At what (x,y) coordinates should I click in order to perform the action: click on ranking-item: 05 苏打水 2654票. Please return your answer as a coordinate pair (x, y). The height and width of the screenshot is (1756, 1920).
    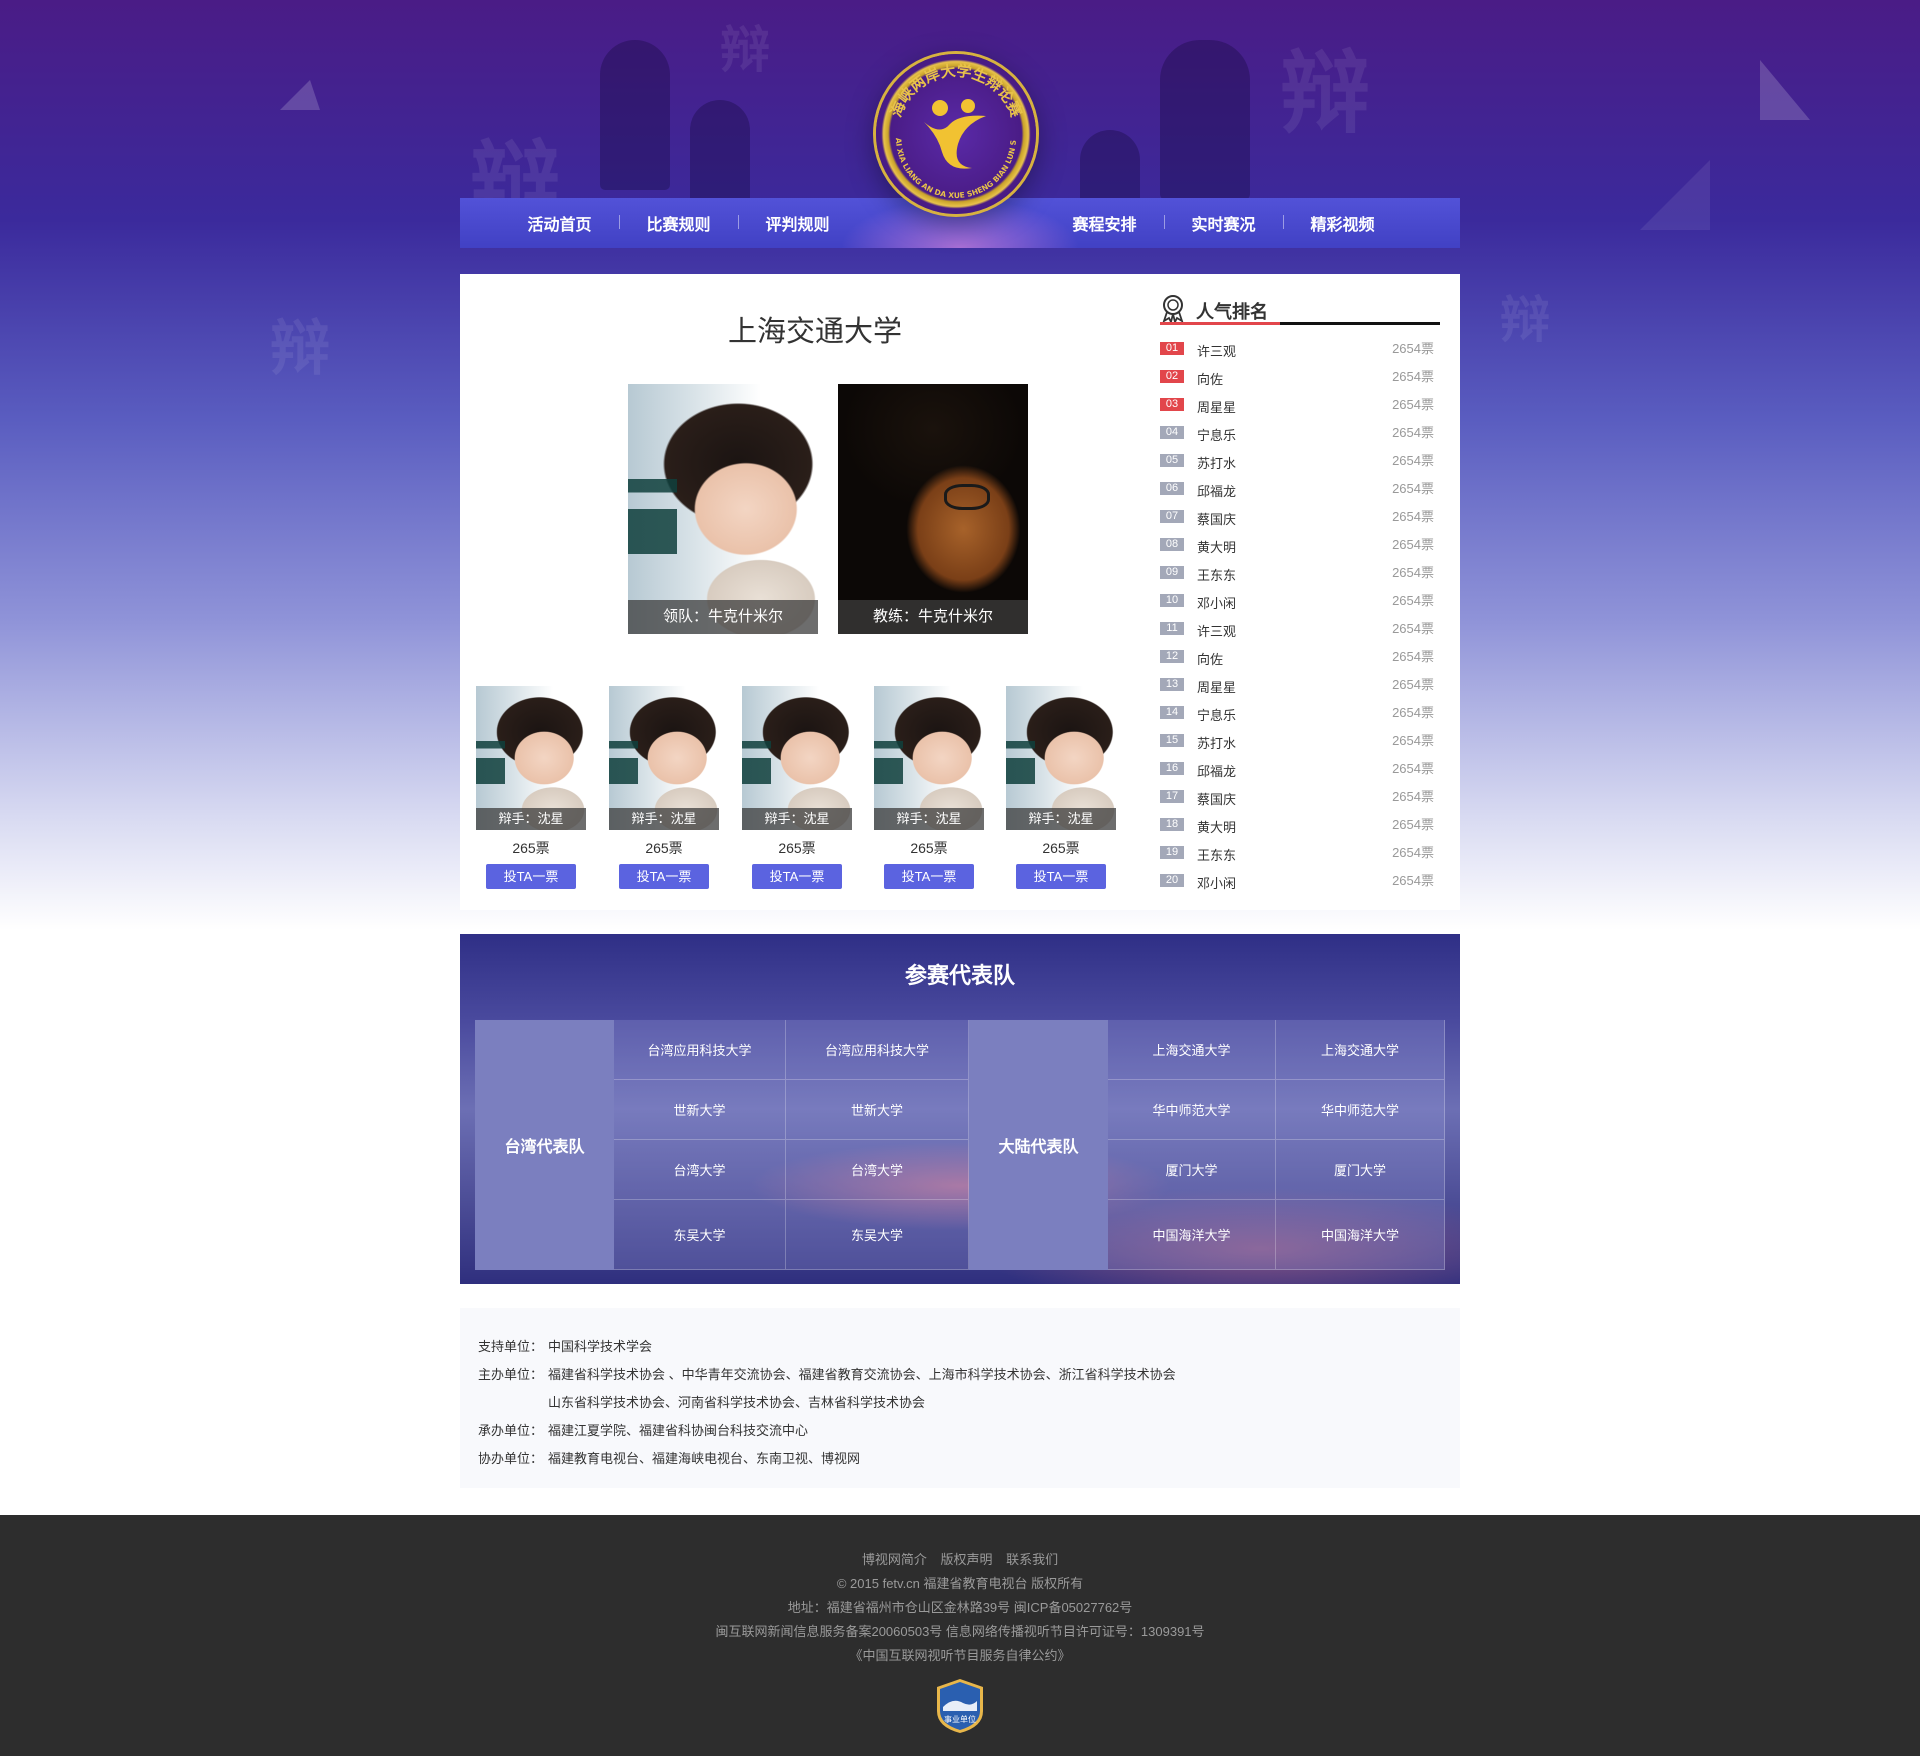
    Looking at the image, I should click on (1300, 458).